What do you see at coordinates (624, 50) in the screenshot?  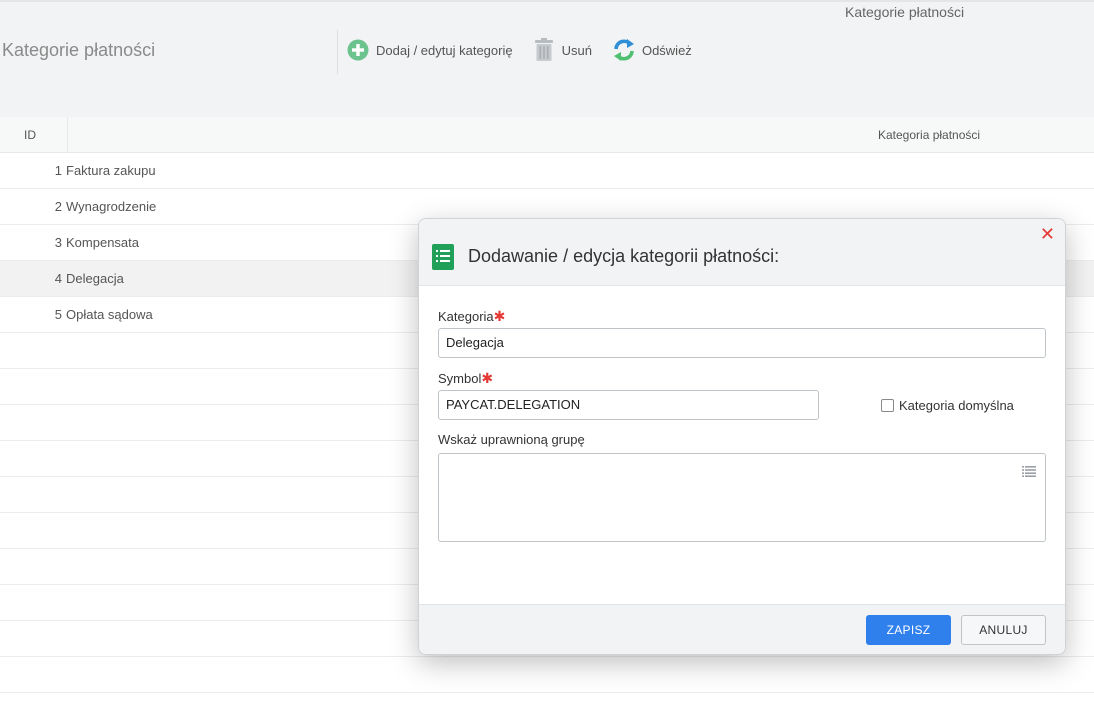 I see `refresh-icon` at bounding box center [624, 50].